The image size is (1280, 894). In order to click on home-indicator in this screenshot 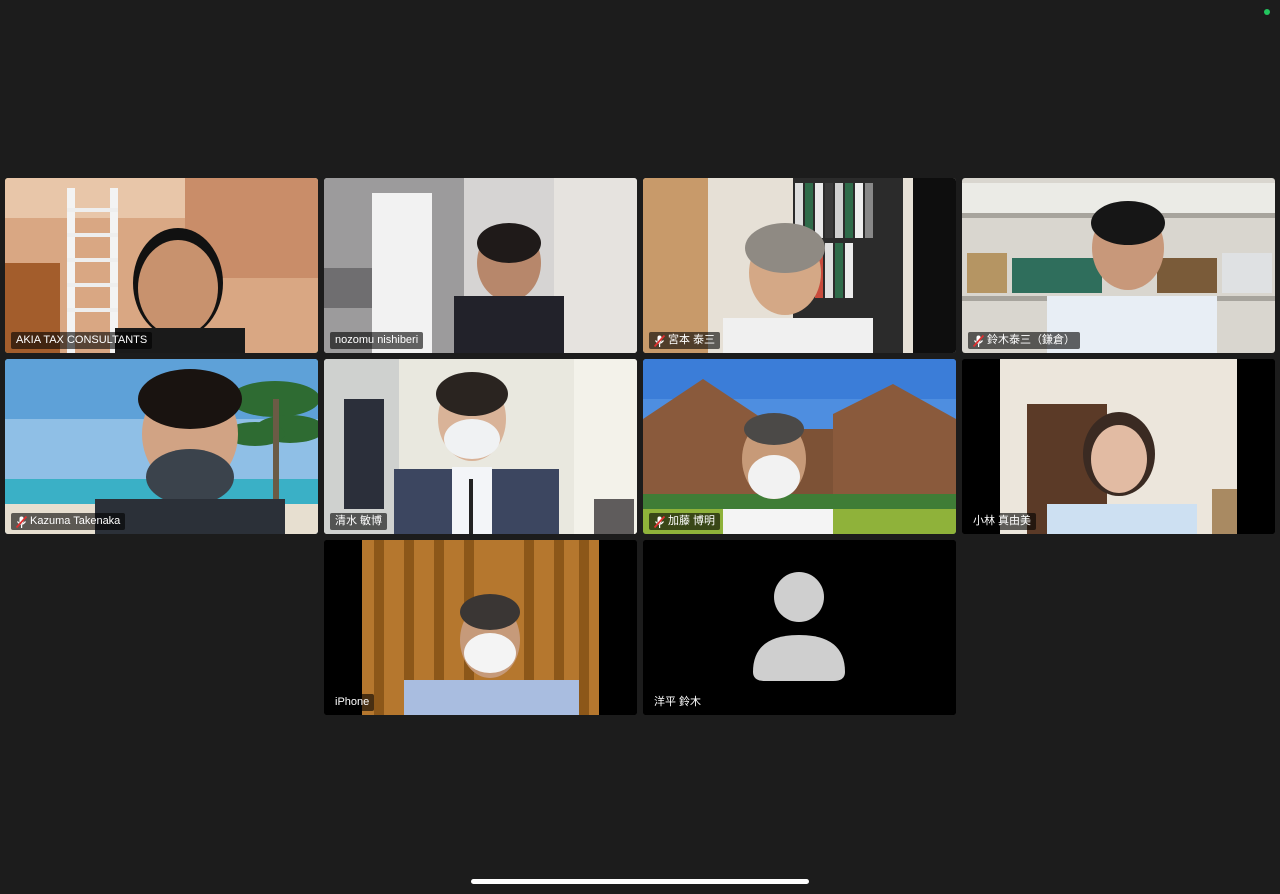, I will do `click(640, 881)`.